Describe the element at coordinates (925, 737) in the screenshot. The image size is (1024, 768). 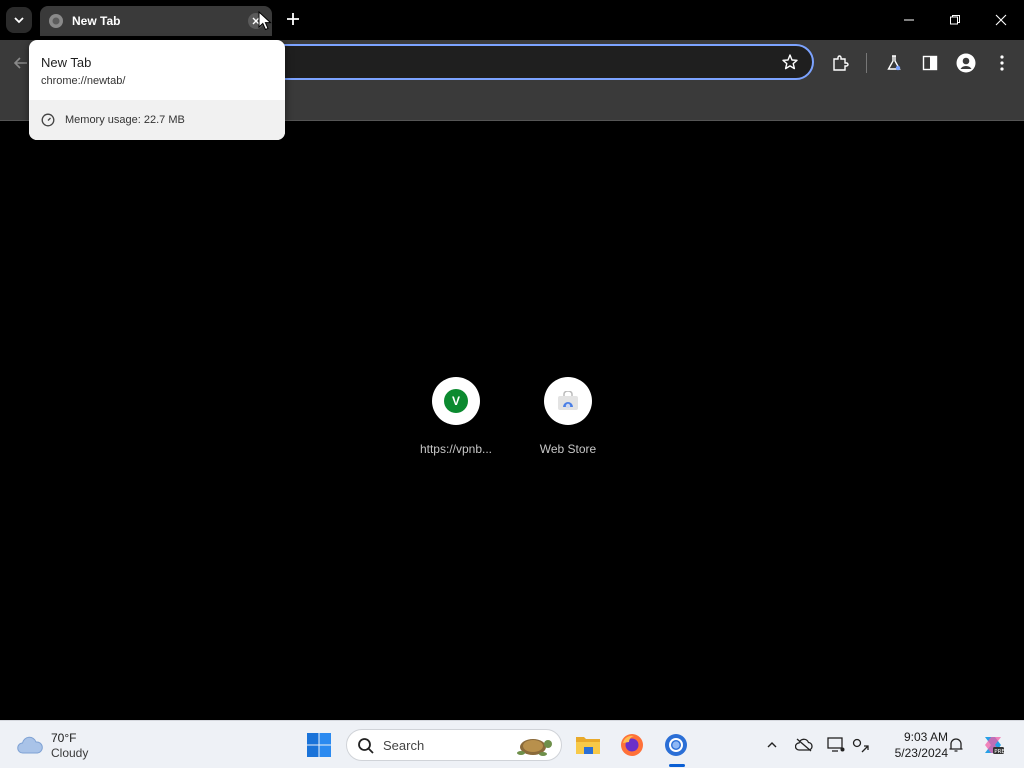
I see `clock-time: 9:03 AM` at that location.